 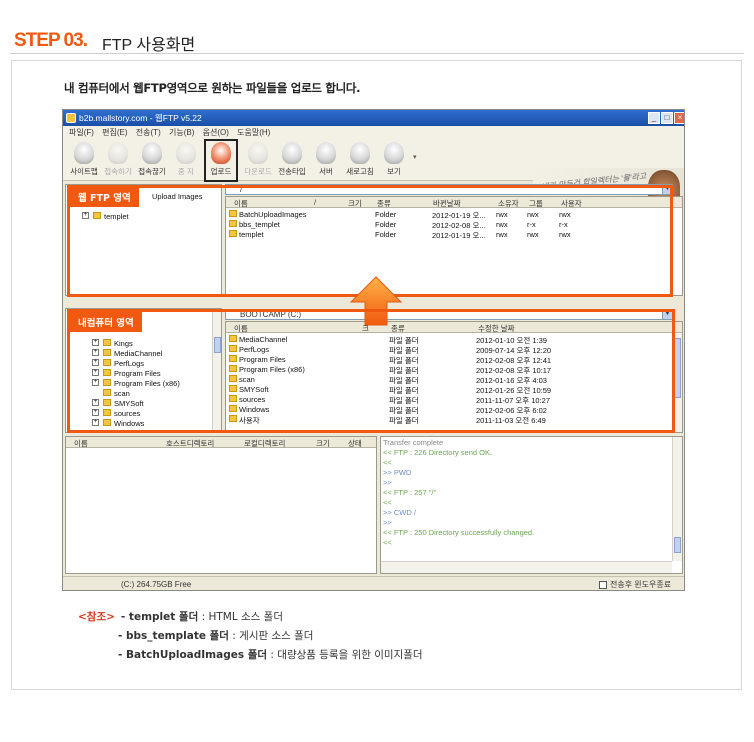 I want to click on log-line: << FTP : 257 "/", so click(x=410, y=492).